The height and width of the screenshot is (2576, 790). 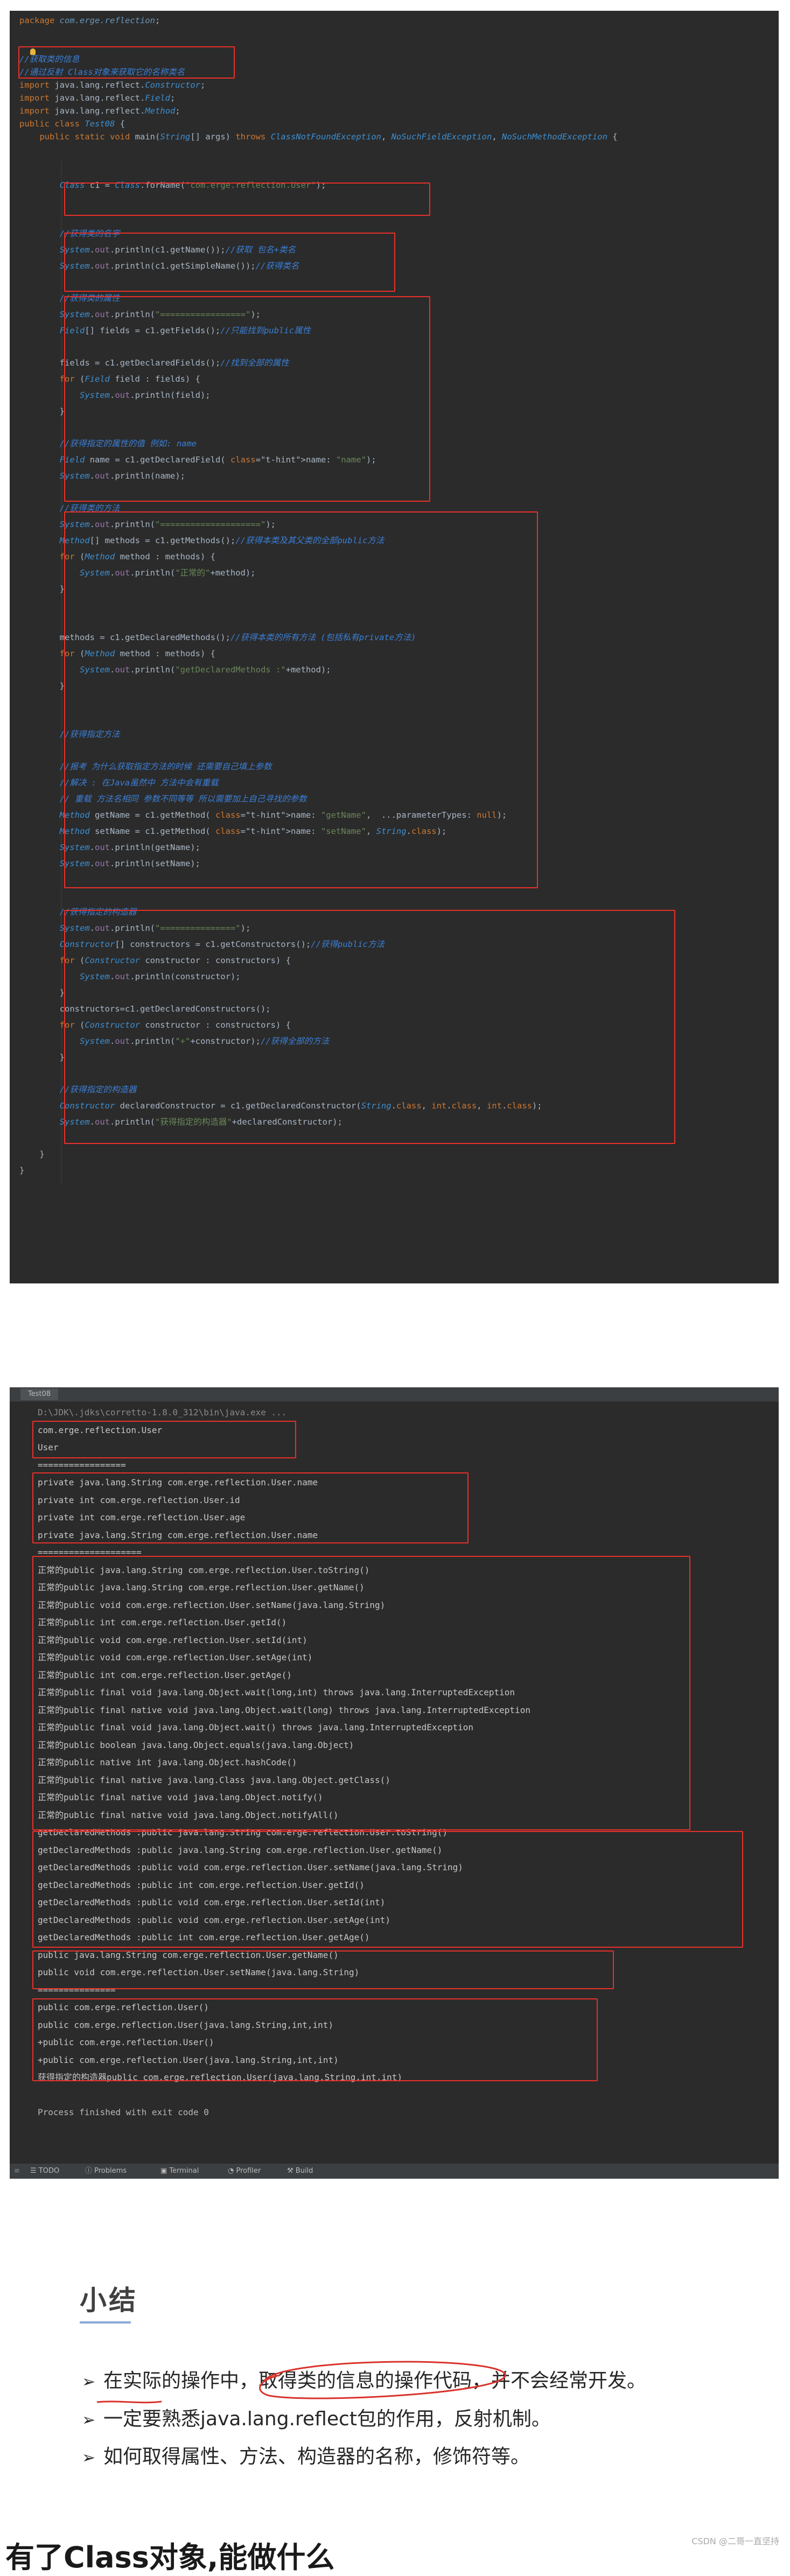 I want to click on code-line: package com.erge.reflection;, so click(x=89, y=20).